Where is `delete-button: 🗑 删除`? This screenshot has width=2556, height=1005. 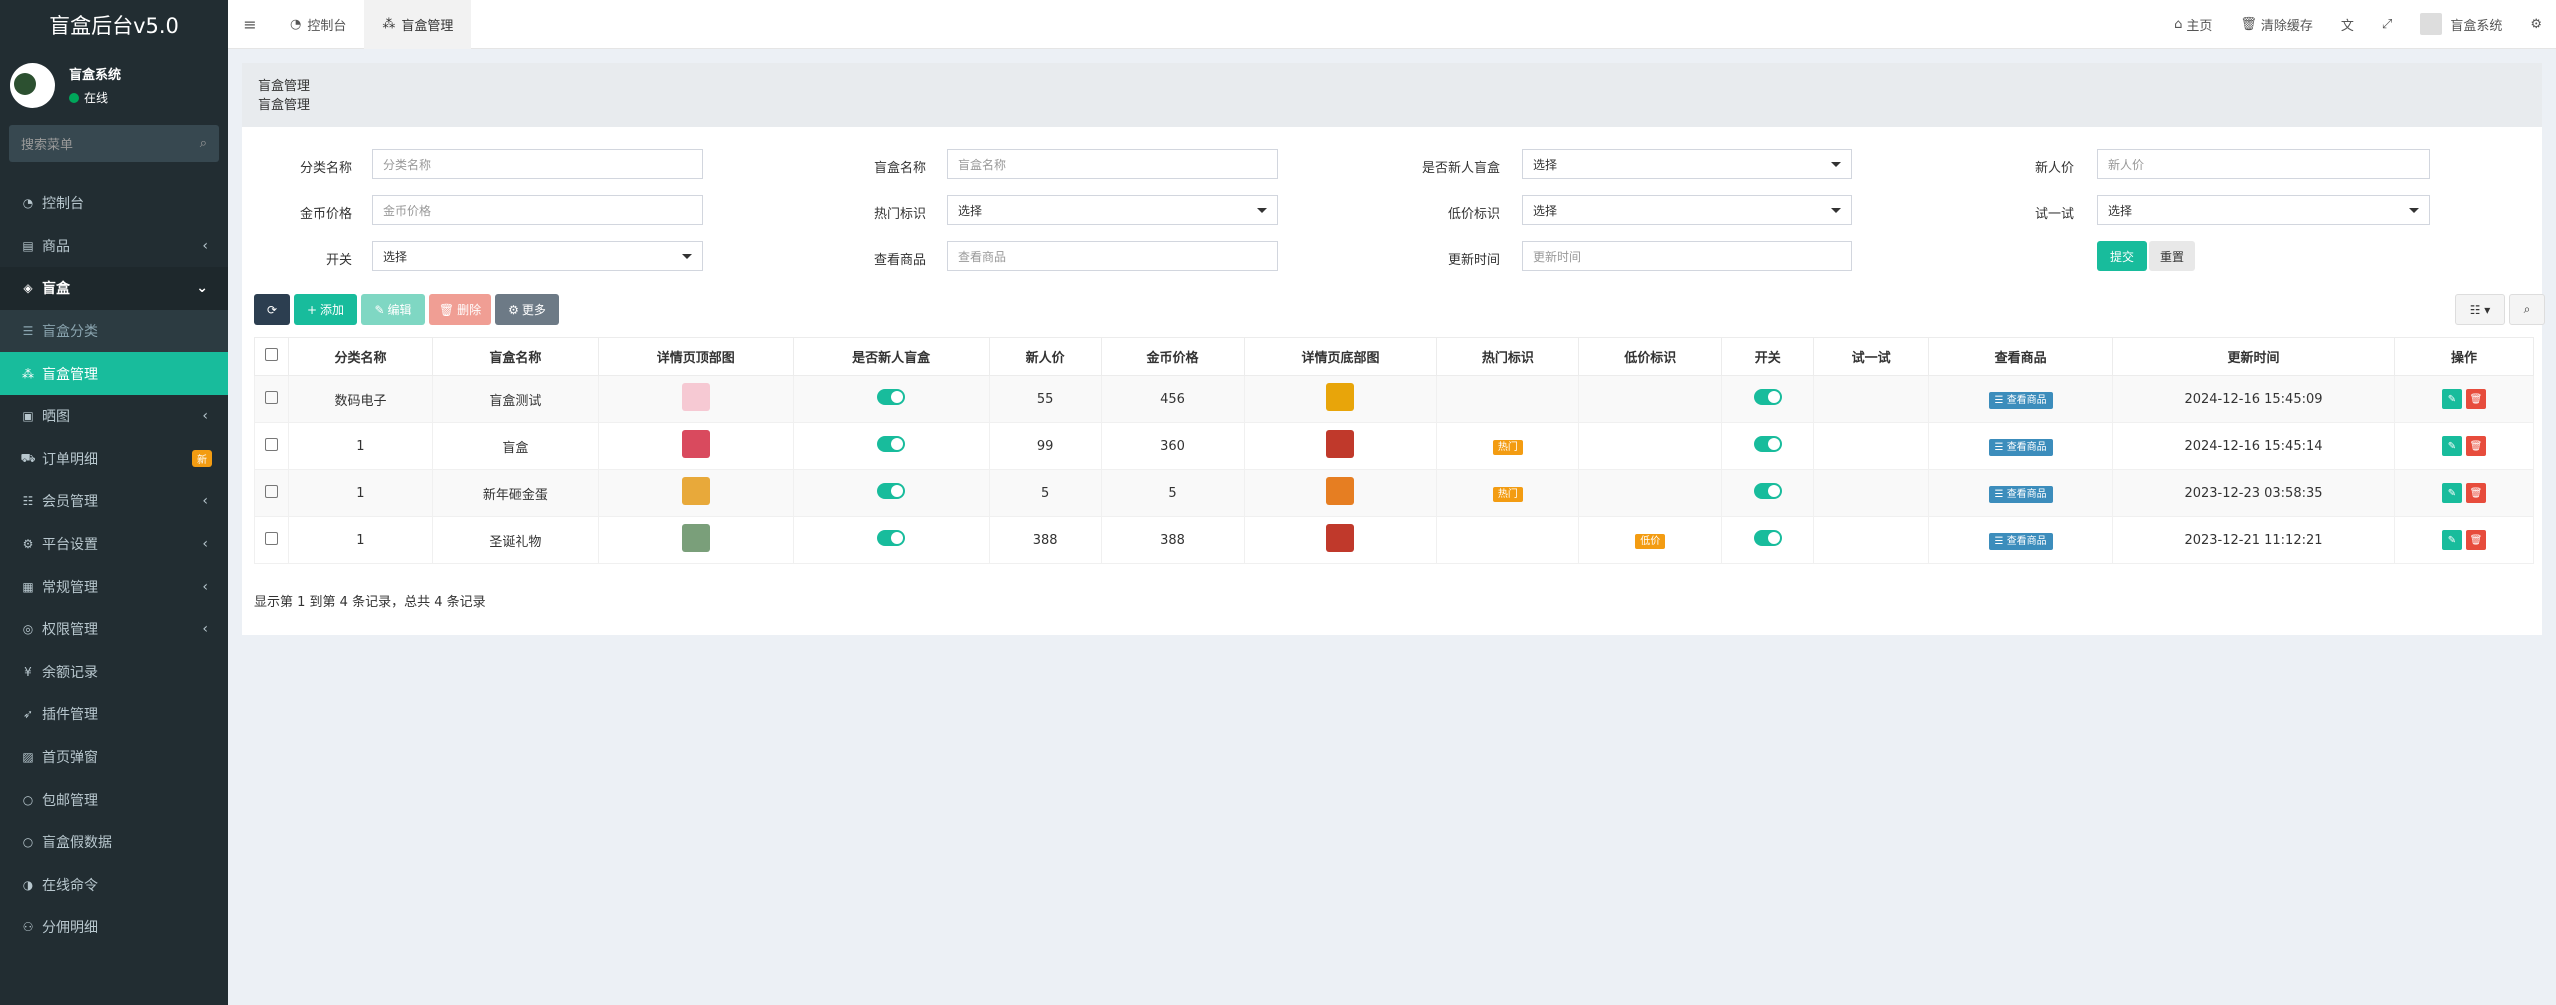 delete-button: 🗑 删除 is located at coordinates (460, 309).